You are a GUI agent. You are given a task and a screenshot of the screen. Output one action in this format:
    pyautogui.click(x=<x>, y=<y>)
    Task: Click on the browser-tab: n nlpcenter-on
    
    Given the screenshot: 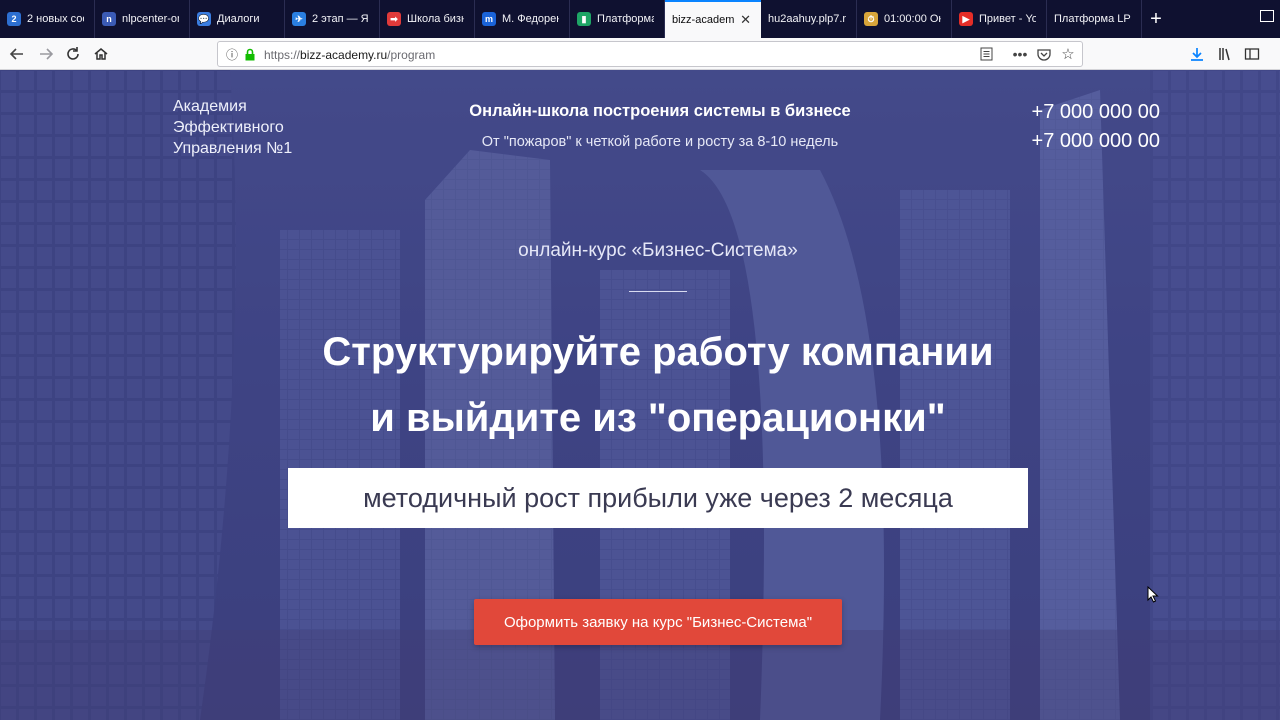 What is the action you would take?
    pyautogui.click(x=142, y=19)
    